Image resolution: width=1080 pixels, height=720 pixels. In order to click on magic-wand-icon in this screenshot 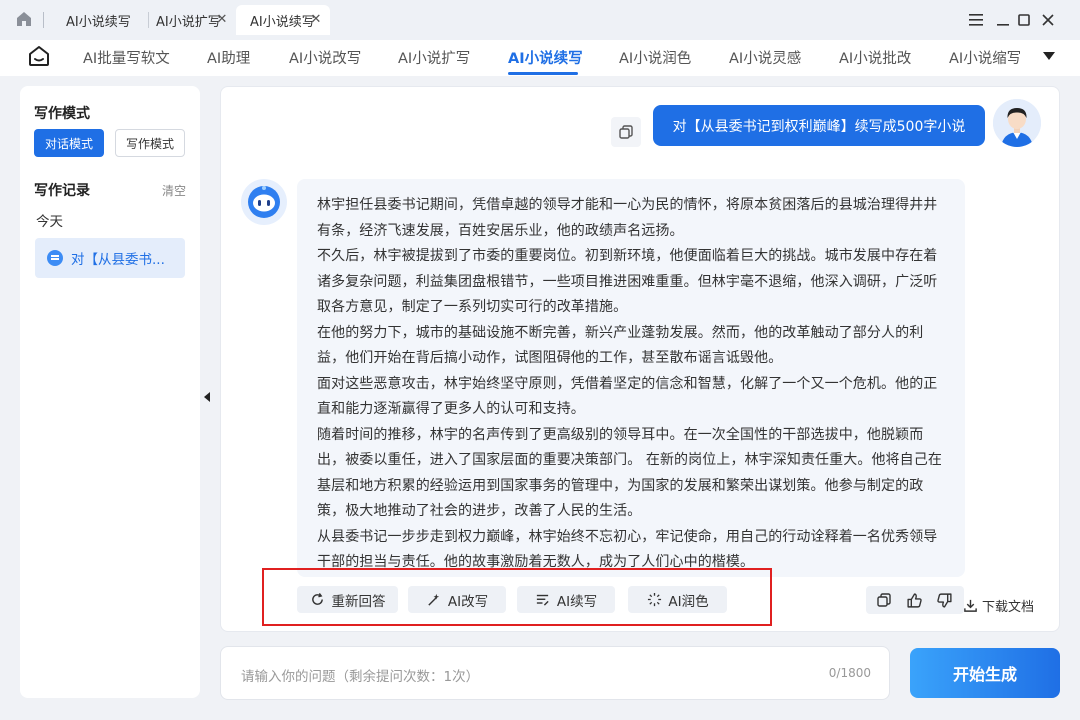, I will do `click(434, 600)`.